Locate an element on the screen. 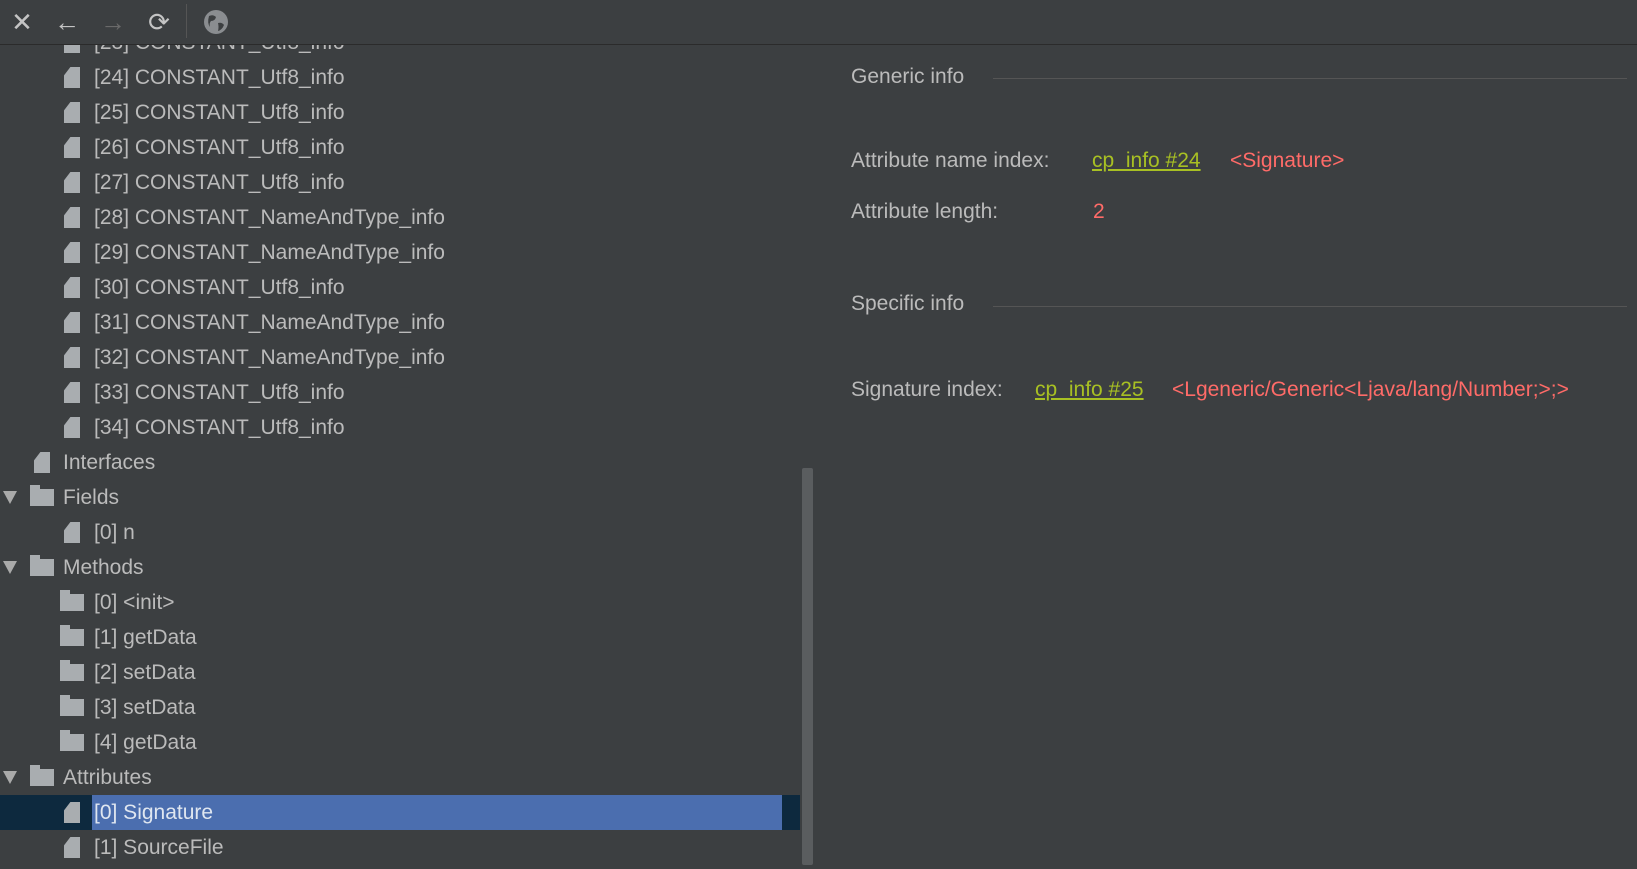 This screenshot has width=1637, height=869. tree-item: [0] Signature is located at coordinates (400, 812).